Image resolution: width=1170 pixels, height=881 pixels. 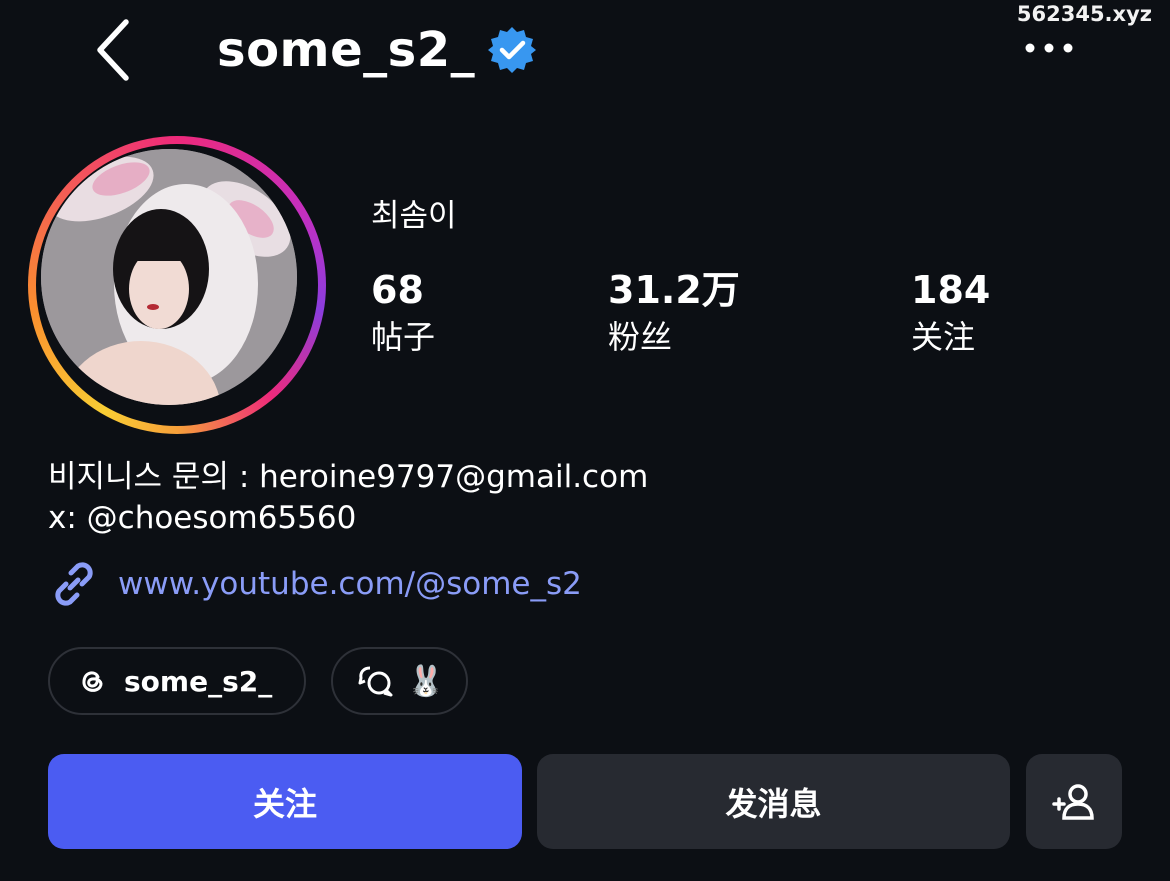 I want to click on watermark: 562345.xyz, so click(x=1084, y=14).